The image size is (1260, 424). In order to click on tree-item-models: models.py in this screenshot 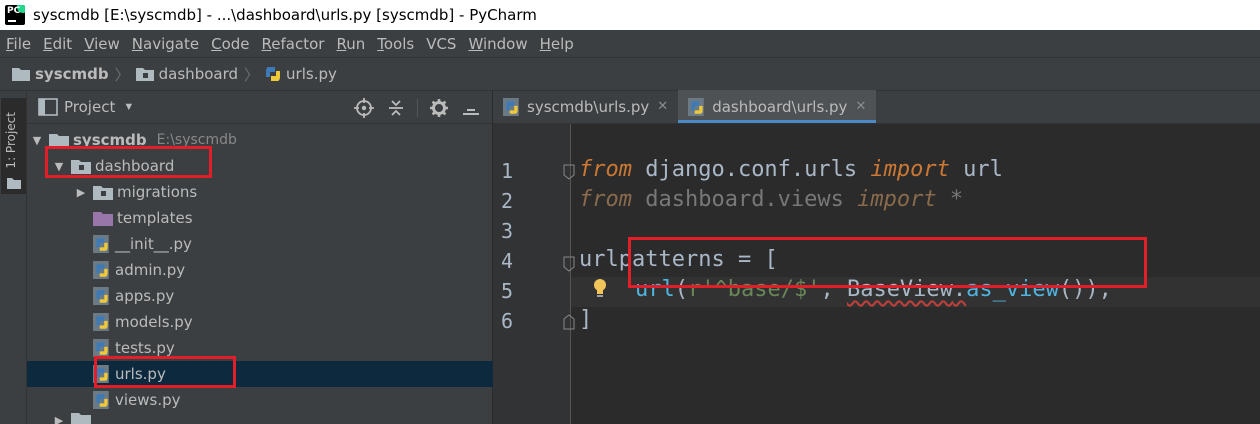, I will do `click(260, 322)`.